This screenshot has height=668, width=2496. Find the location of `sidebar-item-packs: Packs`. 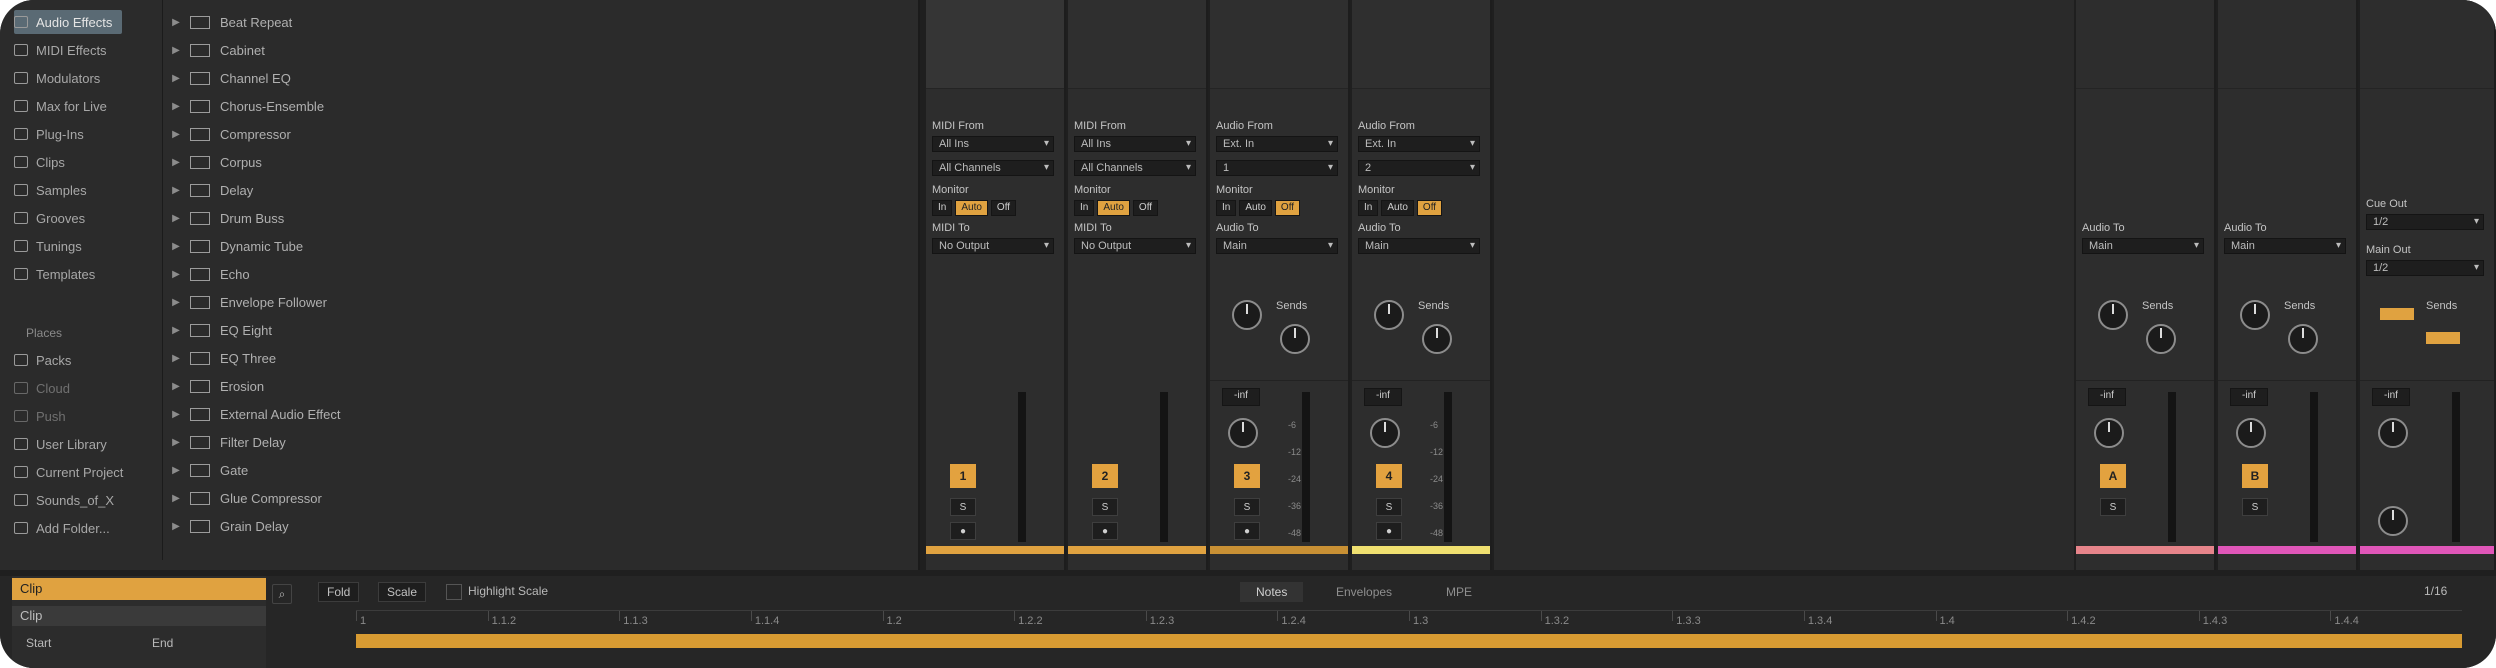

sidebar-item-packs: Packs is located at coordinates (42, 360).